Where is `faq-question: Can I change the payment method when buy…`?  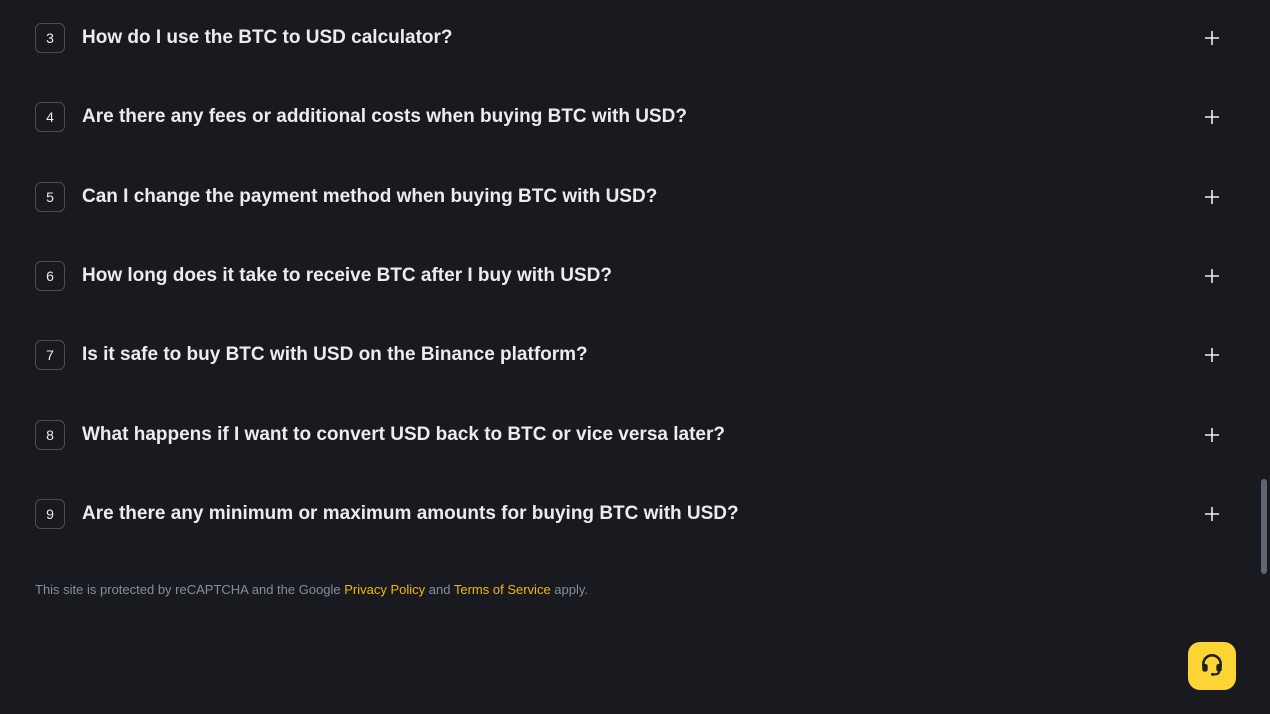
faq-question: Can I change the payment method when buy… is located at coordinates (370, 196).